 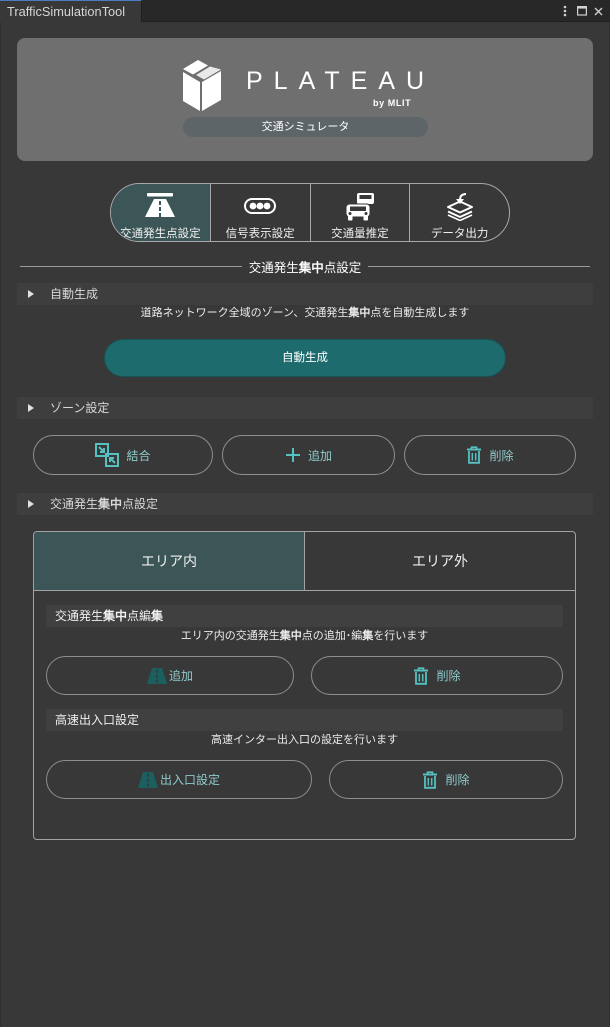 What do you see at coordinates (342, 267) in the screenshot?
I see `title-part: 点設定` at bounding box center [342, 267].